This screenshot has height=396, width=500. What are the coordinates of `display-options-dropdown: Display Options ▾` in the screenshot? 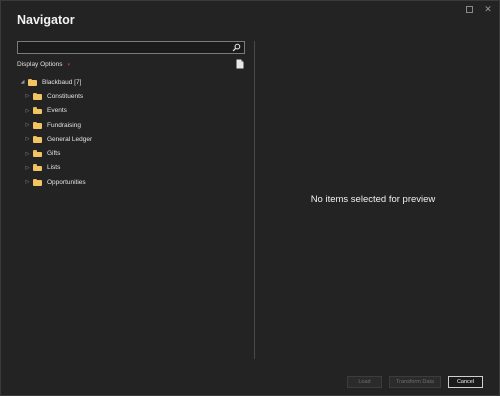 It's located at (43, 64).